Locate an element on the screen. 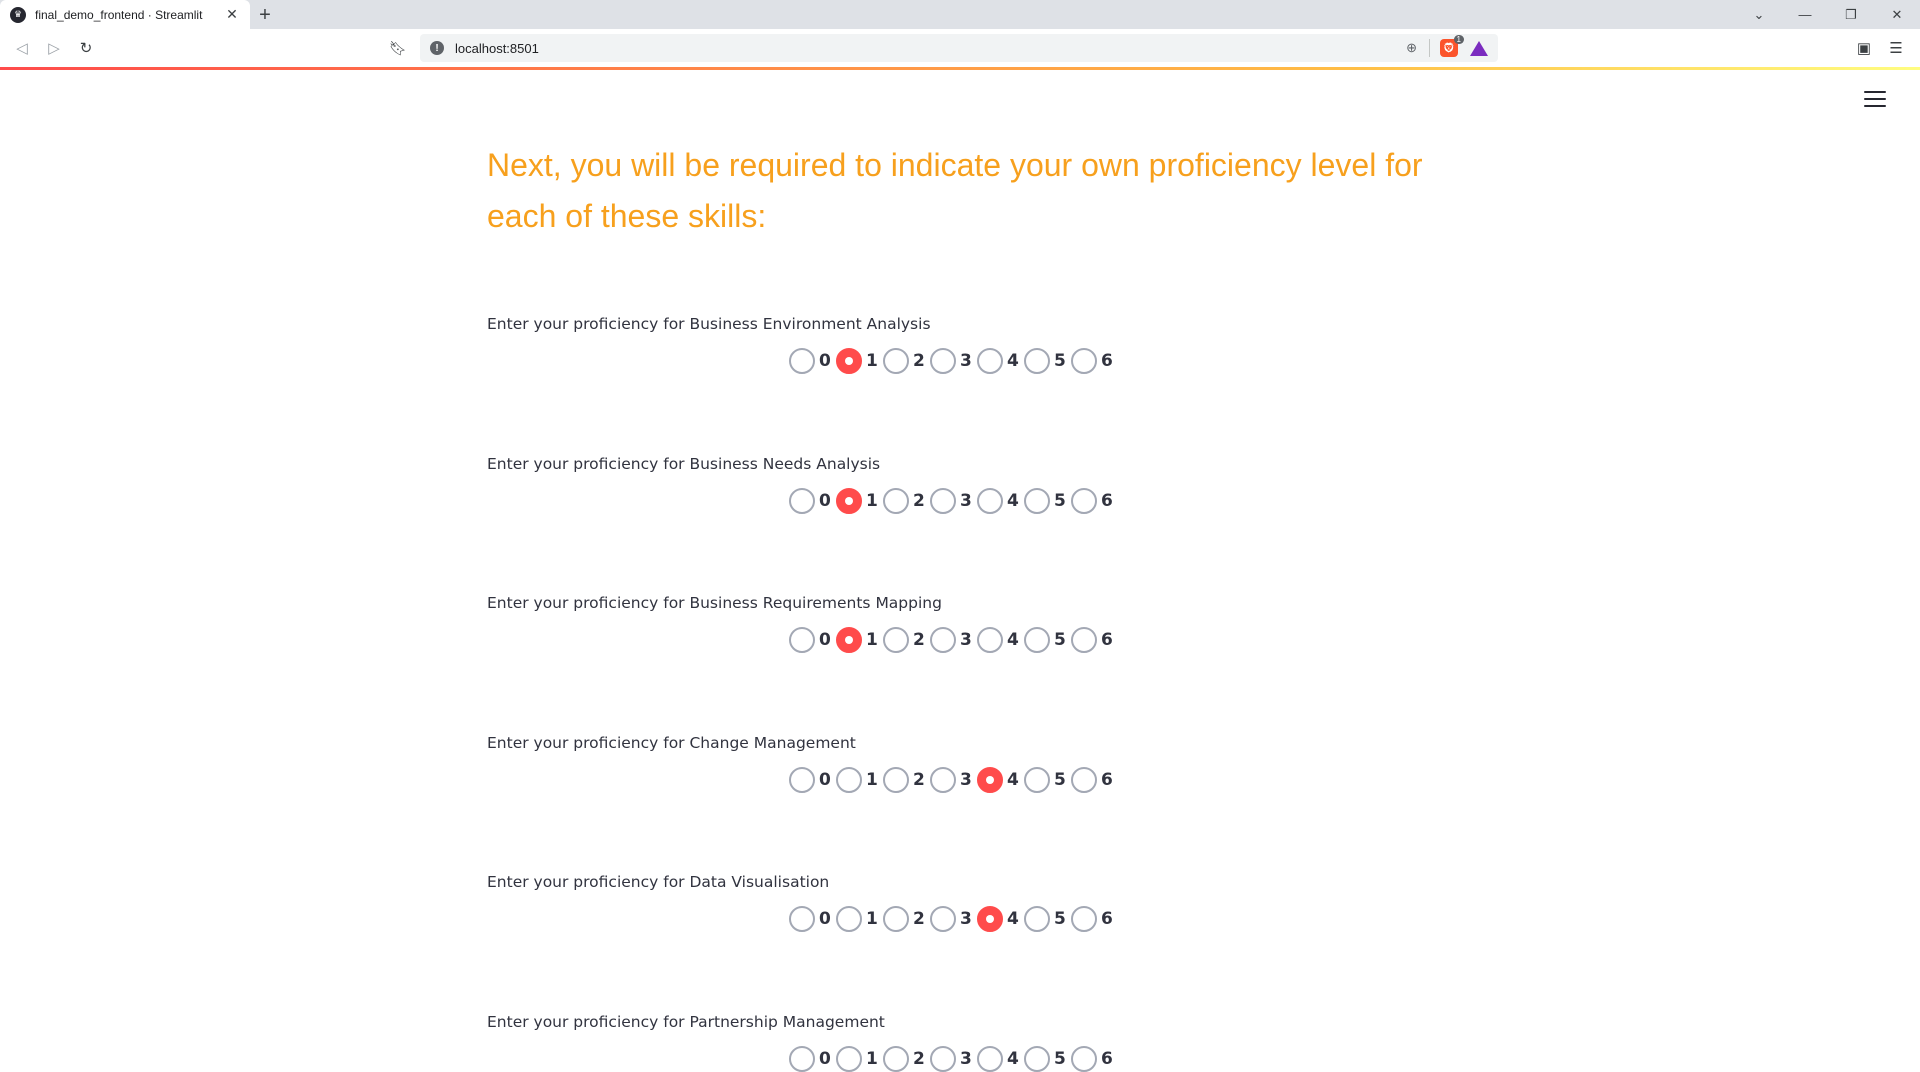 The image size is (1920, 1072). url-text: localhost:8501 is located at coordinates (930, 48).